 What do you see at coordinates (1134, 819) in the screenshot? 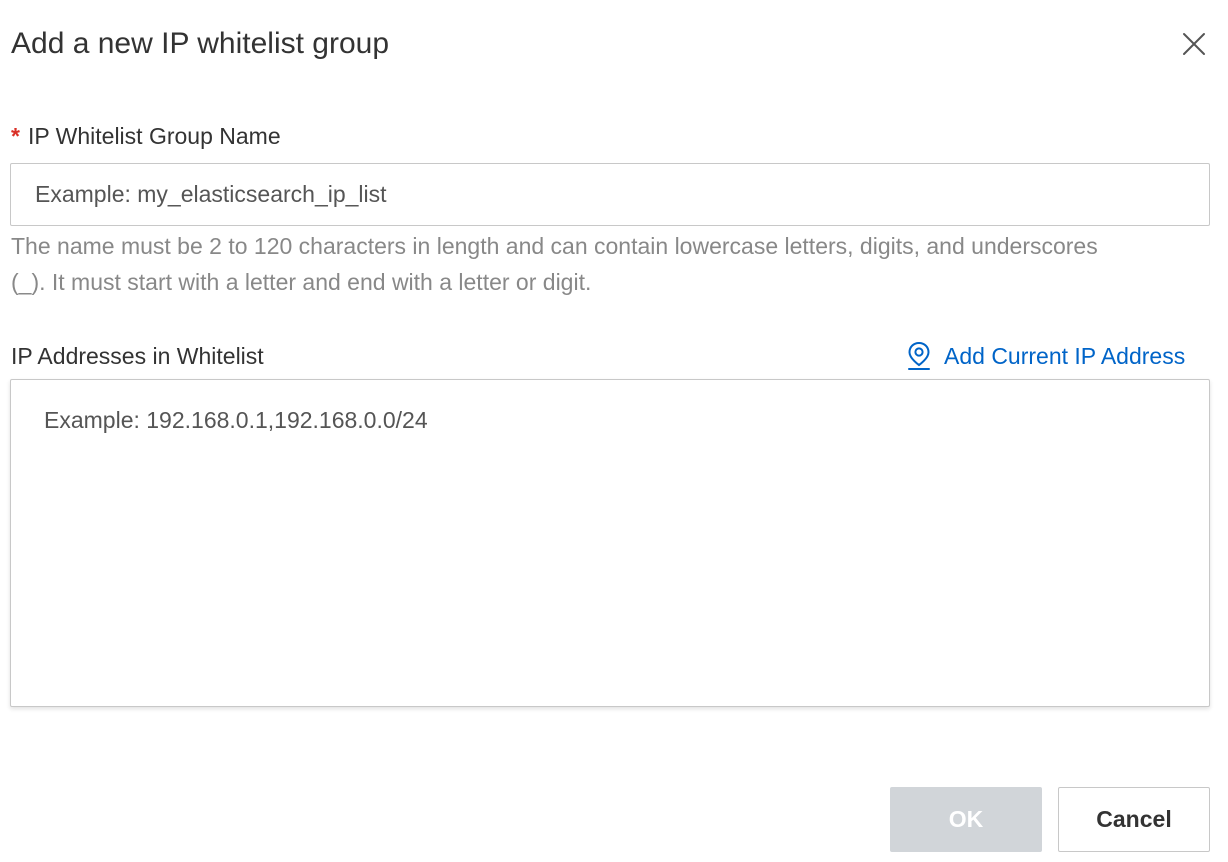
I see `cancel-button: Cancel` at bounding box center [1134, 819].